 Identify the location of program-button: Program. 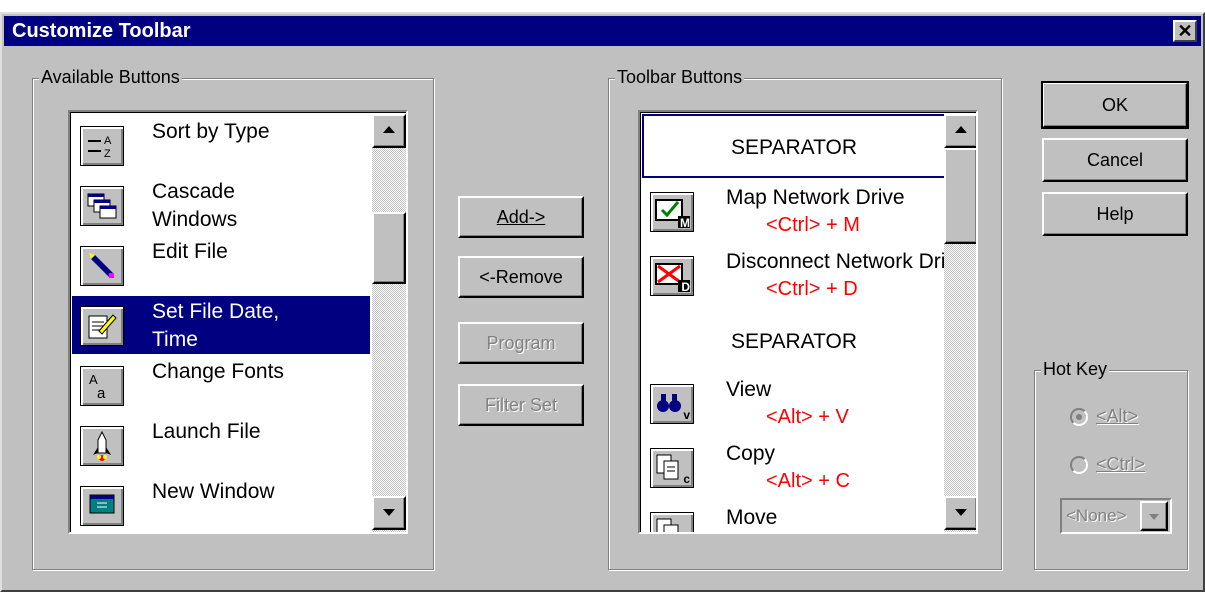
(521, 343).